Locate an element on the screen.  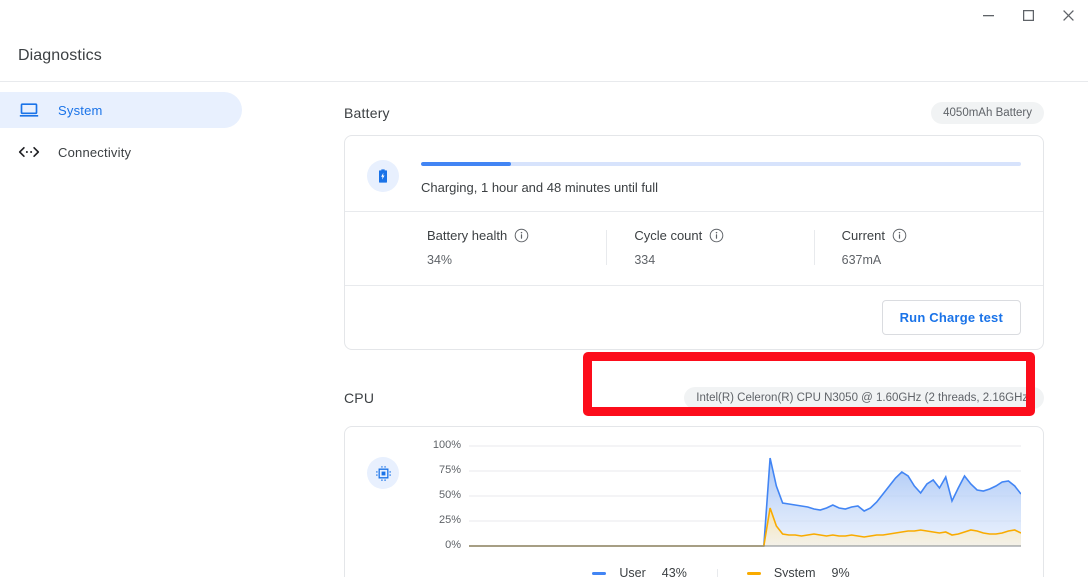
chart-legend: User 43% System 9% is located at coordinates (721, 564).